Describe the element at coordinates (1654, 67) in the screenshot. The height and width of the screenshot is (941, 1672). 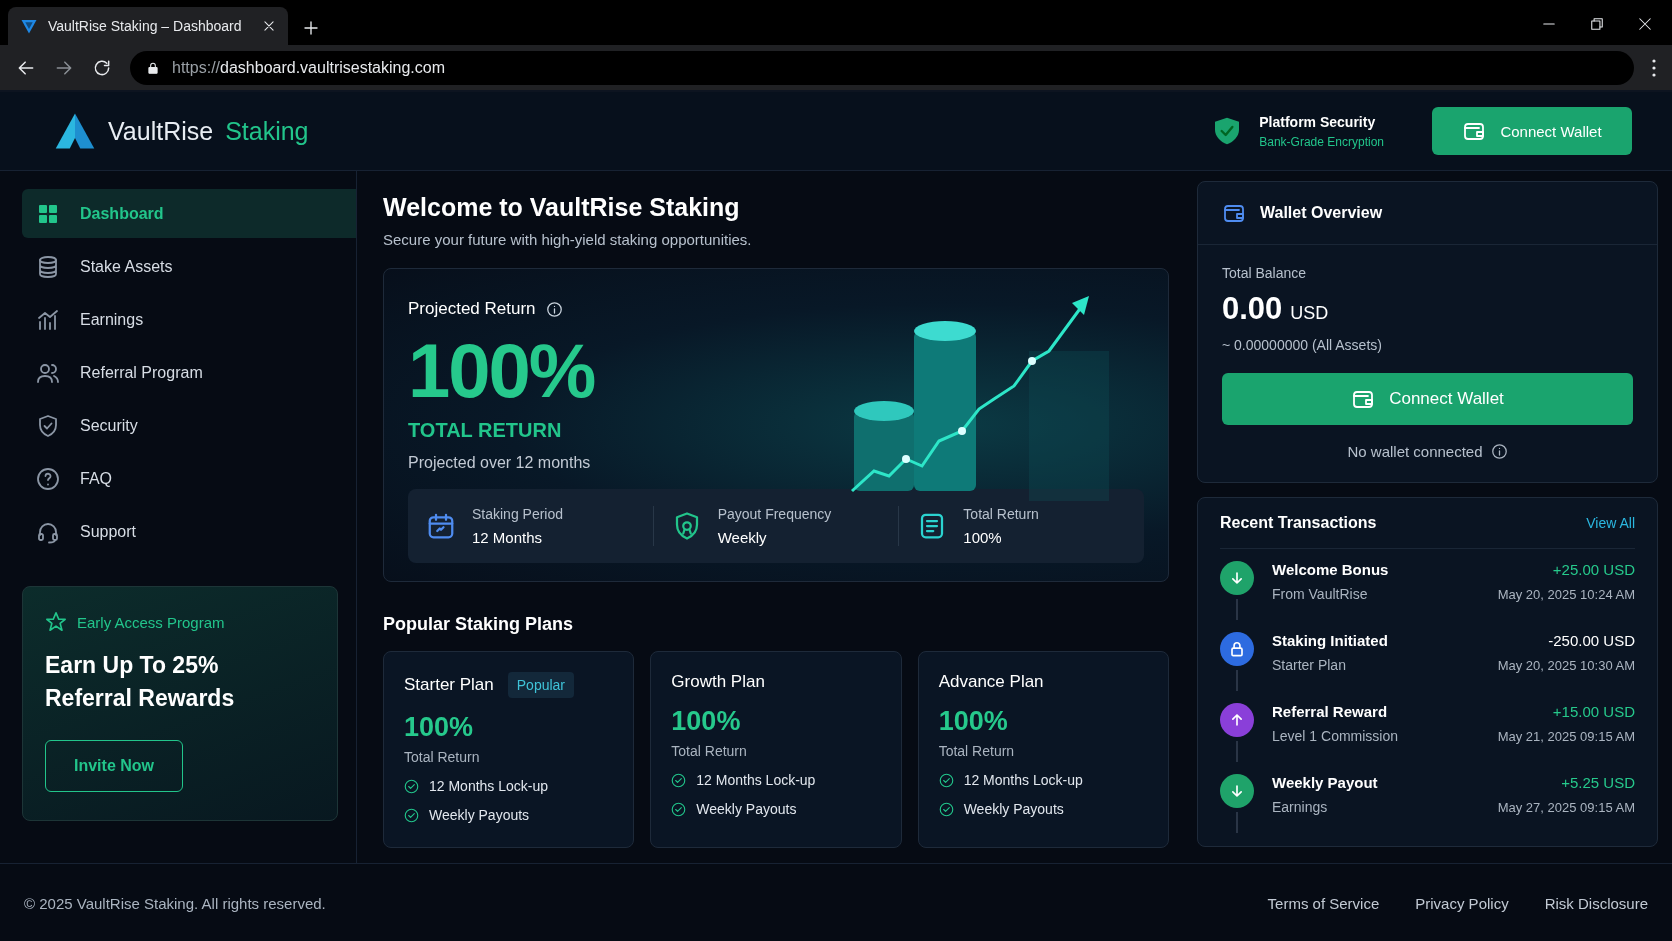
I see `menu-icon` at that location.